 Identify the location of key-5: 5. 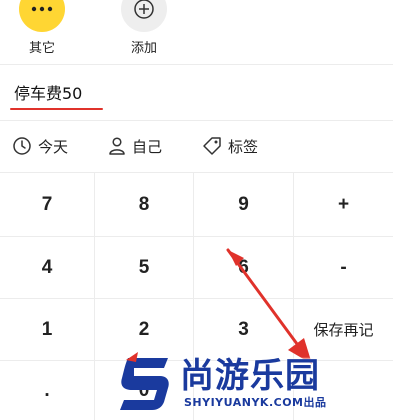
(144, 268).